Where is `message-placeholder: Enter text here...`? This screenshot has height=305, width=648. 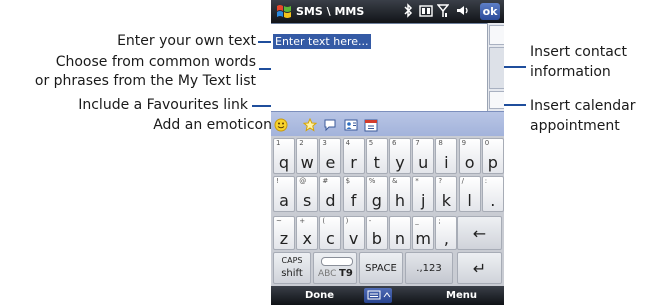
message-placeholder: Enter text here... is located at coordinates (322, 41).